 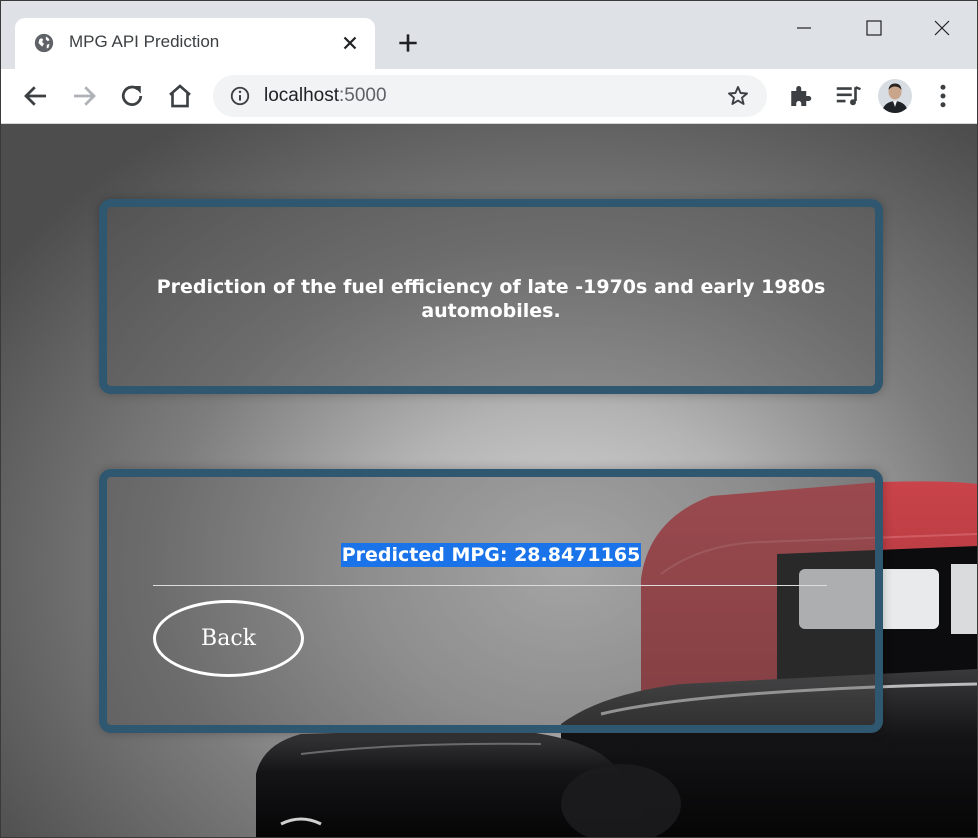 What do you see at coordinates (874, 28) in the screenshot?
I see `maximize-icon` at bounding box center [874, 28].